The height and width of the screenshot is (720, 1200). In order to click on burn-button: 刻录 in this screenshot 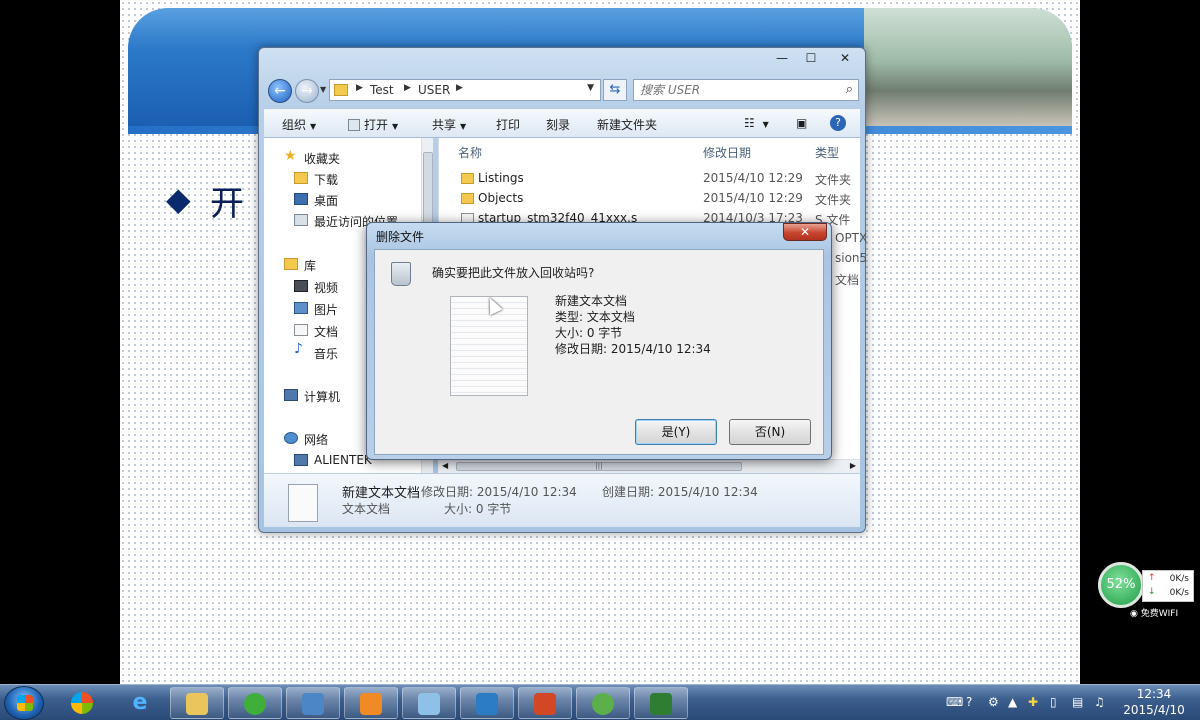, I will do `click(558, 124)`.